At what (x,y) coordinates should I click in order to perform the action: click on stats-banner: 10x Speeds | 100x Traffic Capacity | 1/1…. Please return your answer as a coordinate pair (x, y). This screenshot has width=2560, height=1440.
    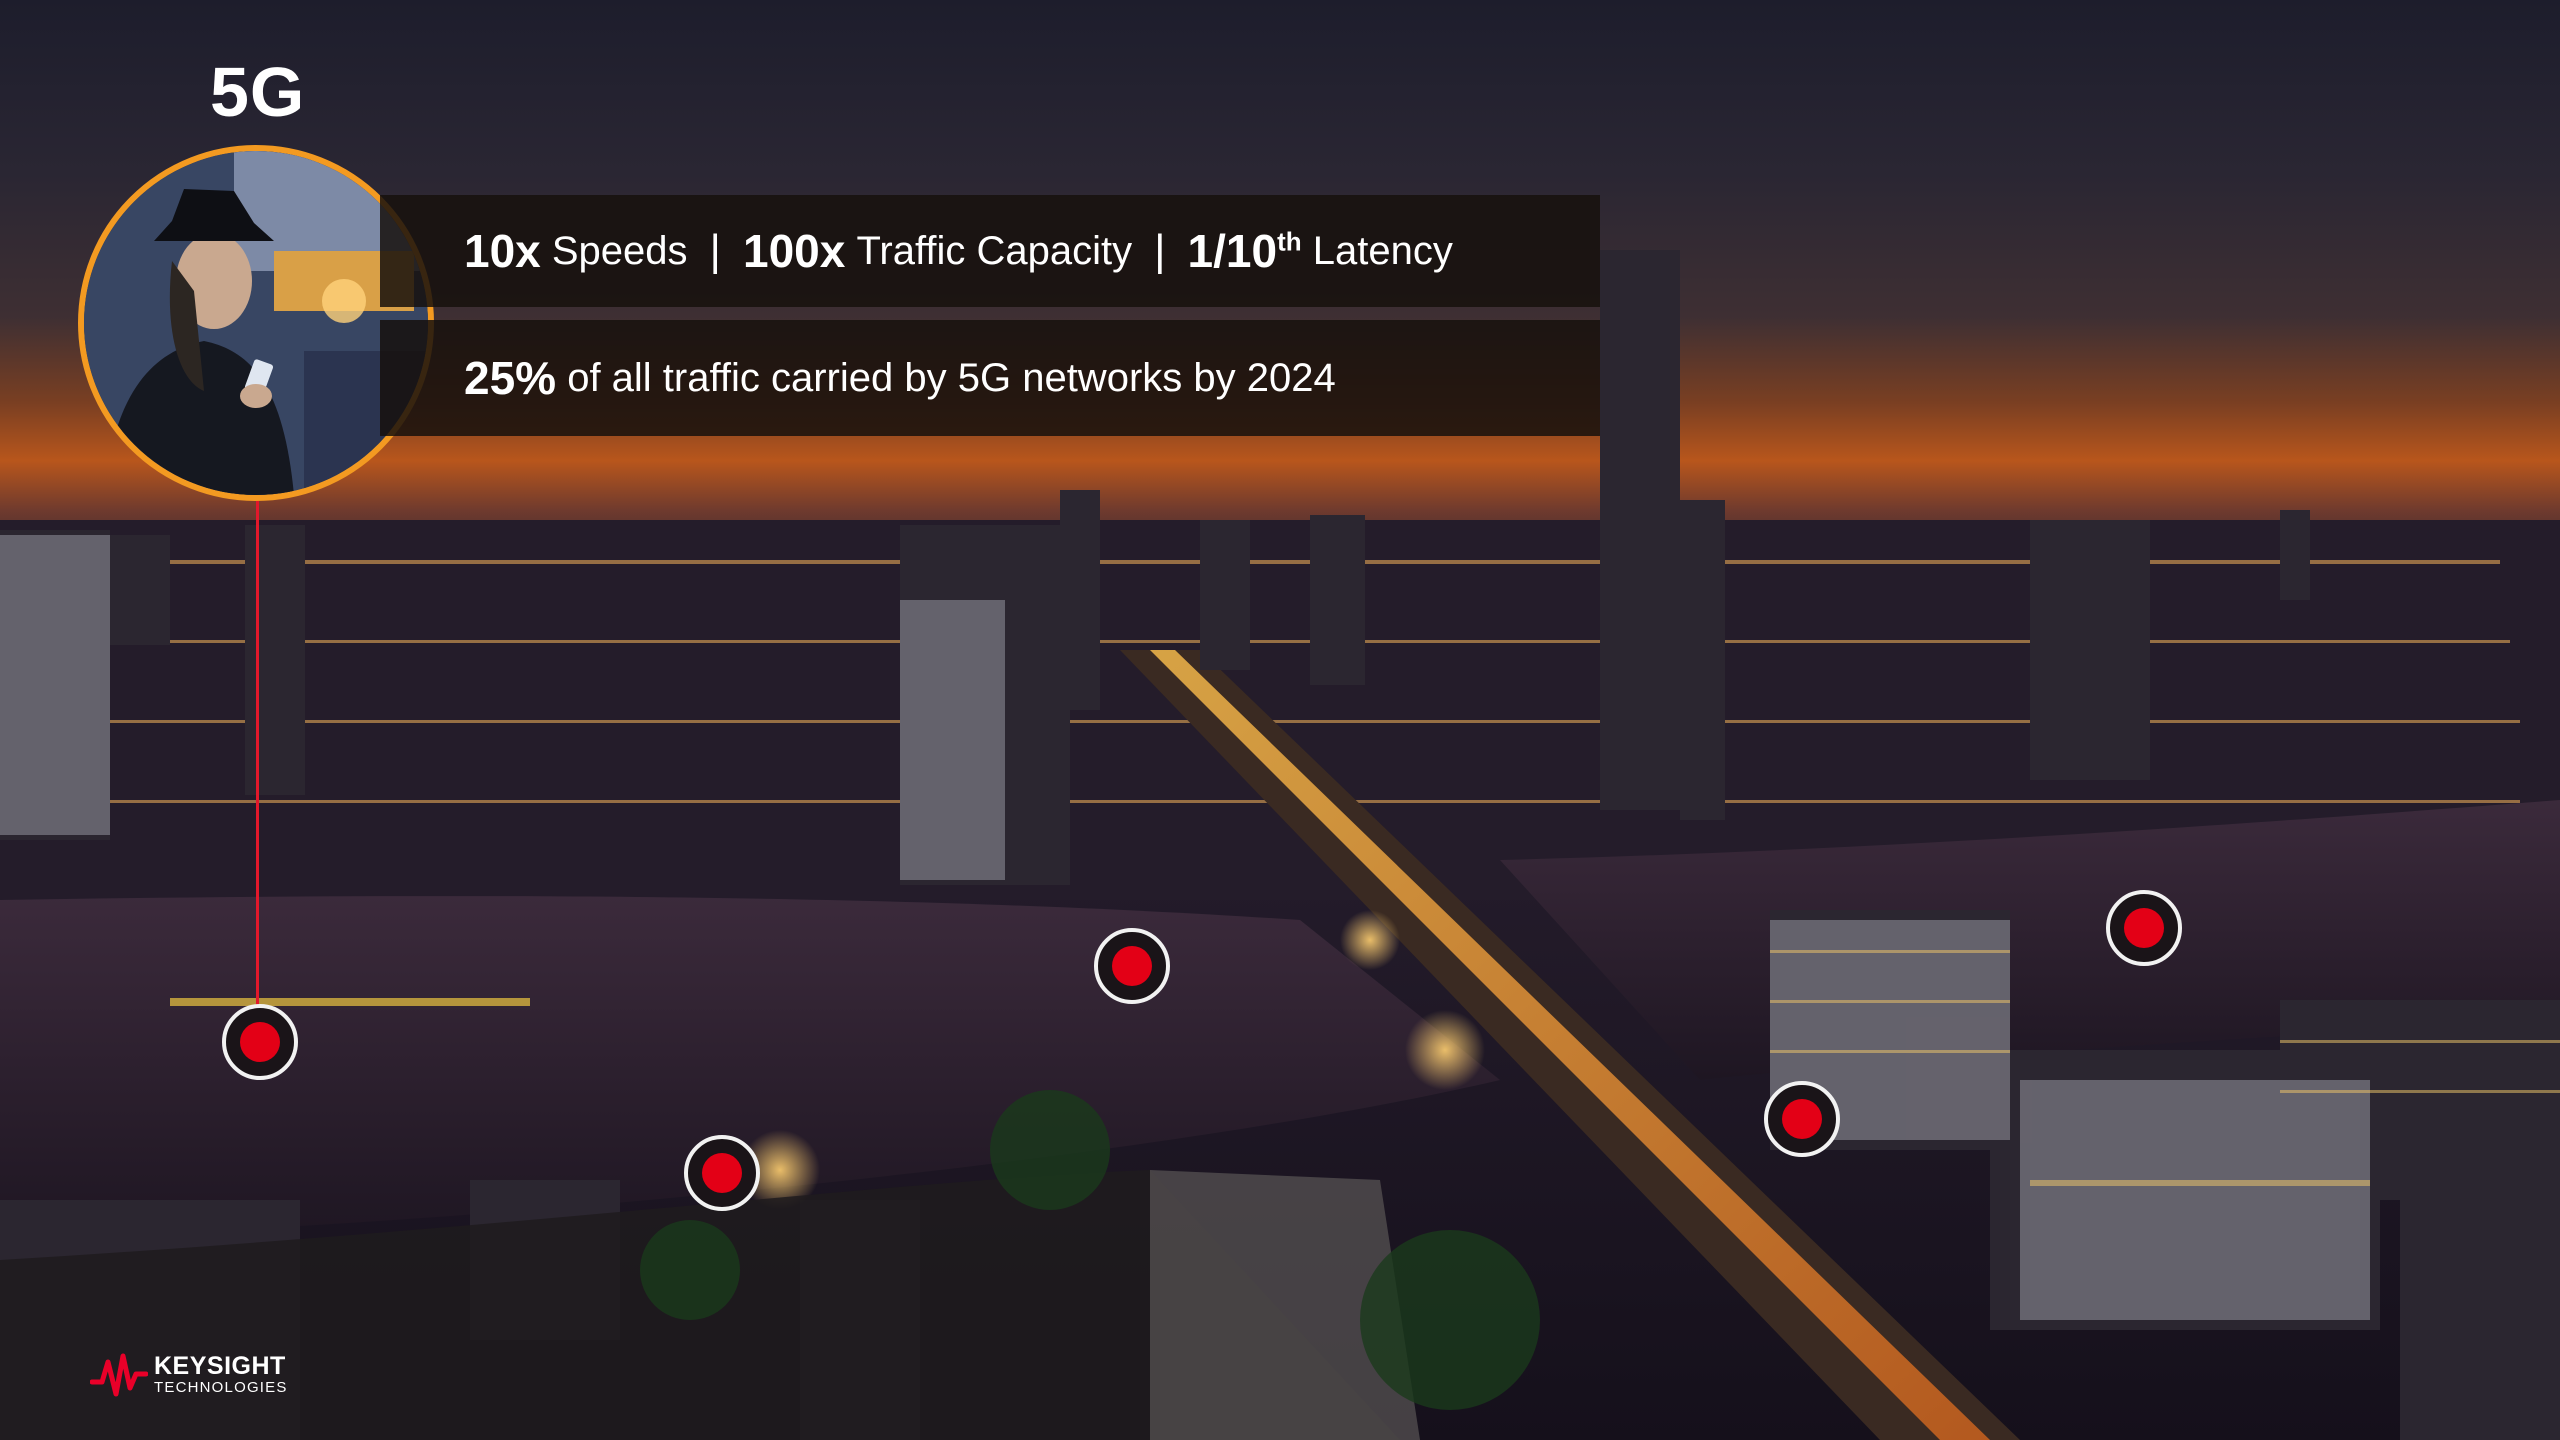
    Looking at the image, I should click on (990, 251).